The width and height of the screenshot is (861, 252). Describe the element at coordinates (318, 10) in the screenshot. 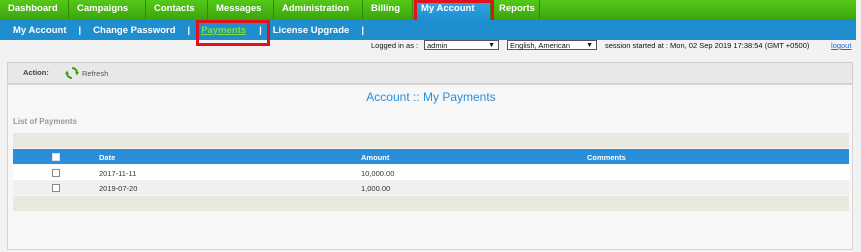

I see `nav-administration: Administration` at that location.